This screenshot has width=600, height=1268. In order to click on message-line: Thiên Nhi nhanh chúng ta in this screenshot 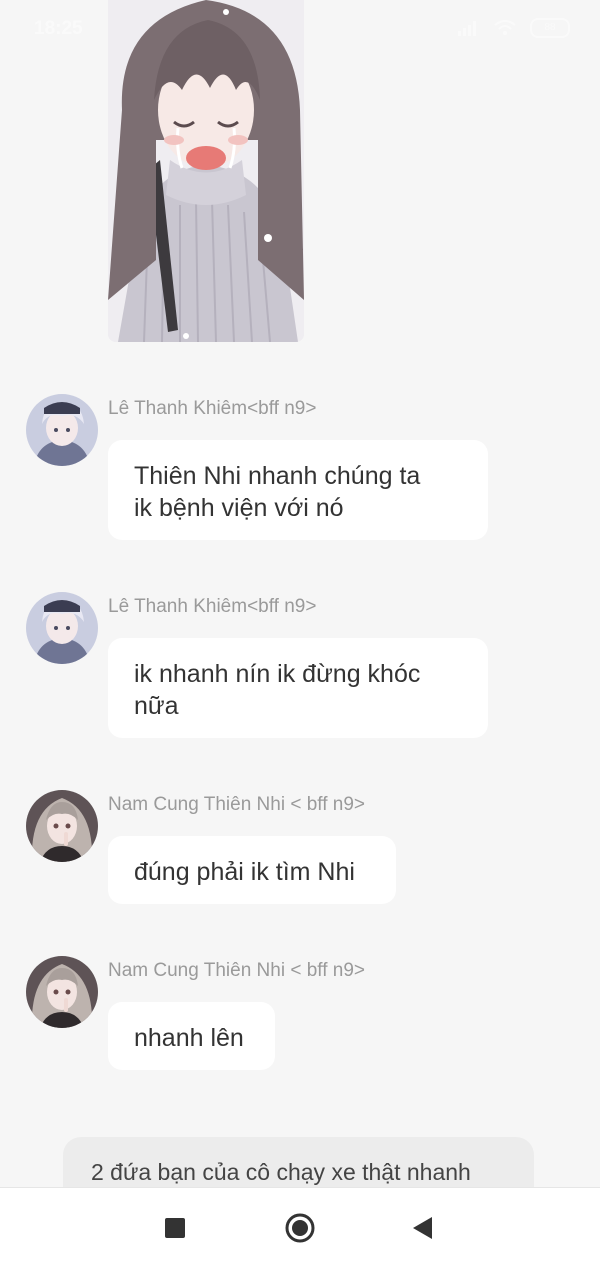, I will do `click(277, 476)`.